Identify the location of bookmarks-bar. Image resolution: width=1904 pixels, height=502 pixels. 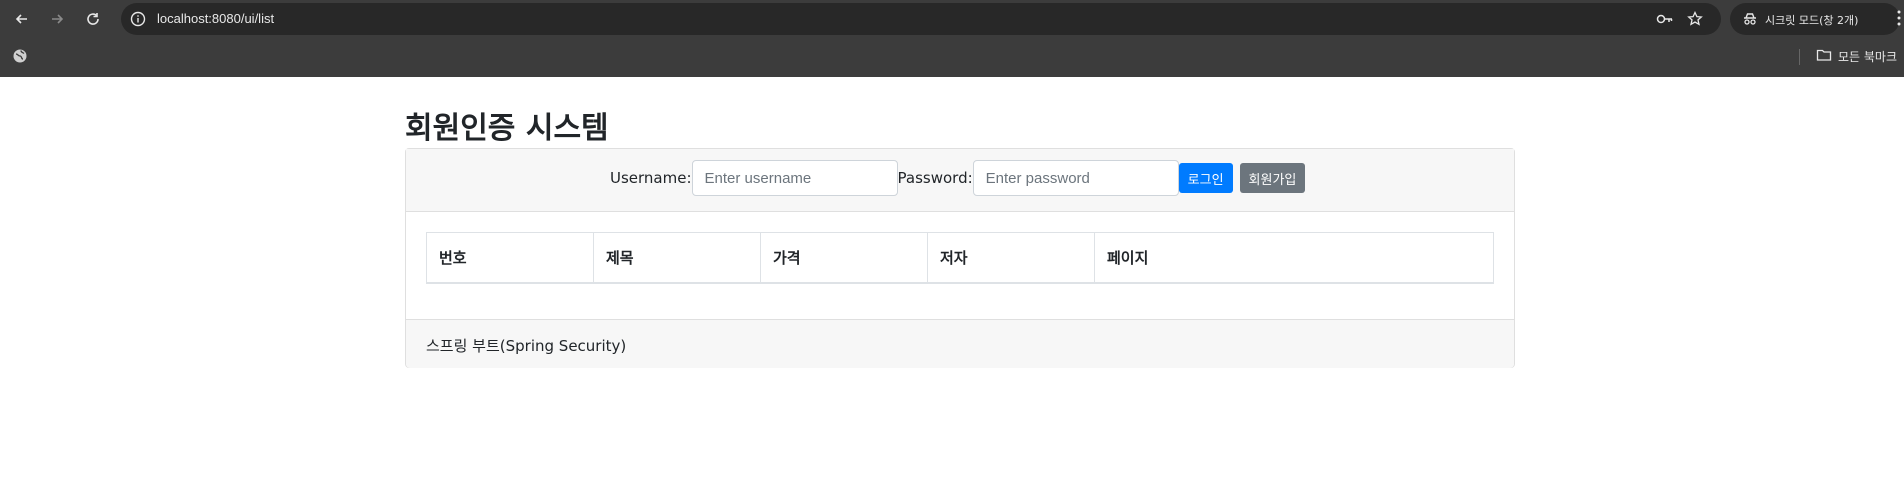
(952, 57).